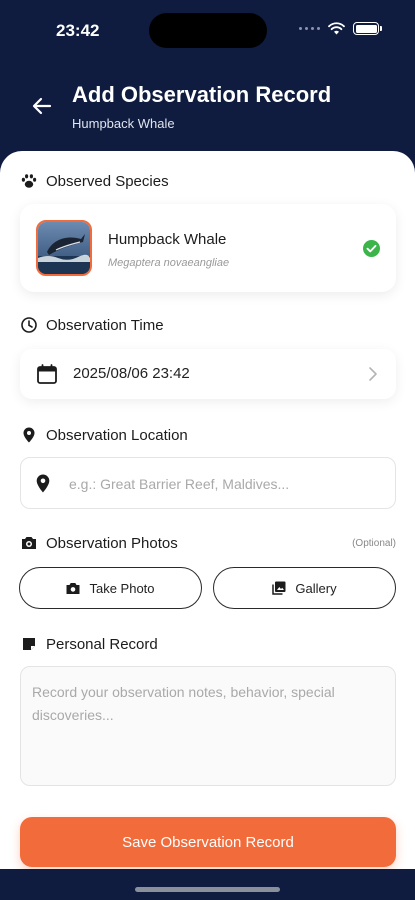 The height and width of the screenshot is (900, 415). I want to click on notes-textarea, so click(208, 726).